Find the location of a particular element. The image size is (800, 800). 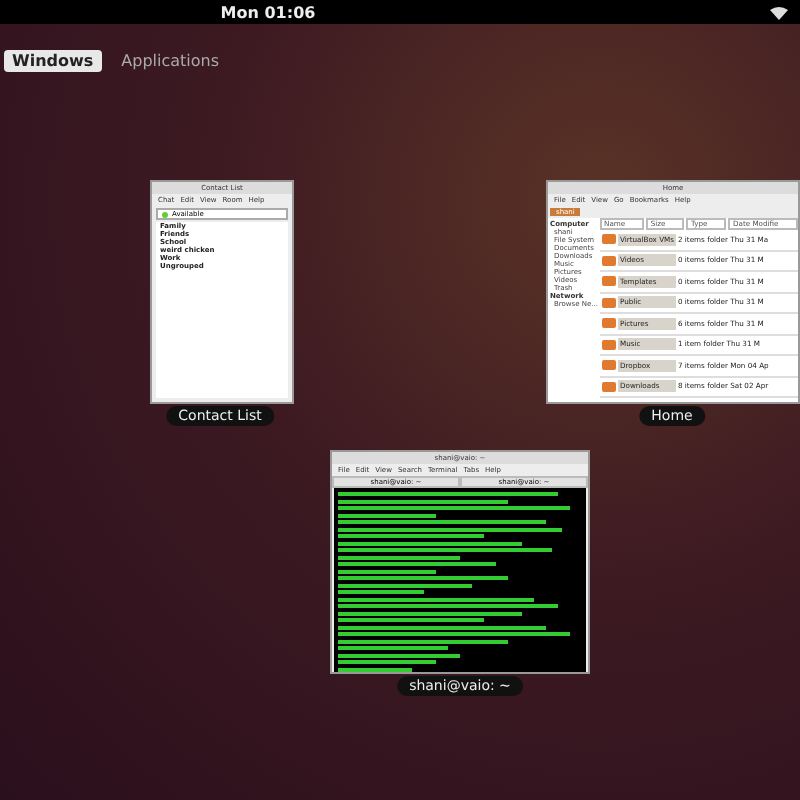

overview-tab: Windows is located at coordinates (53, 61).